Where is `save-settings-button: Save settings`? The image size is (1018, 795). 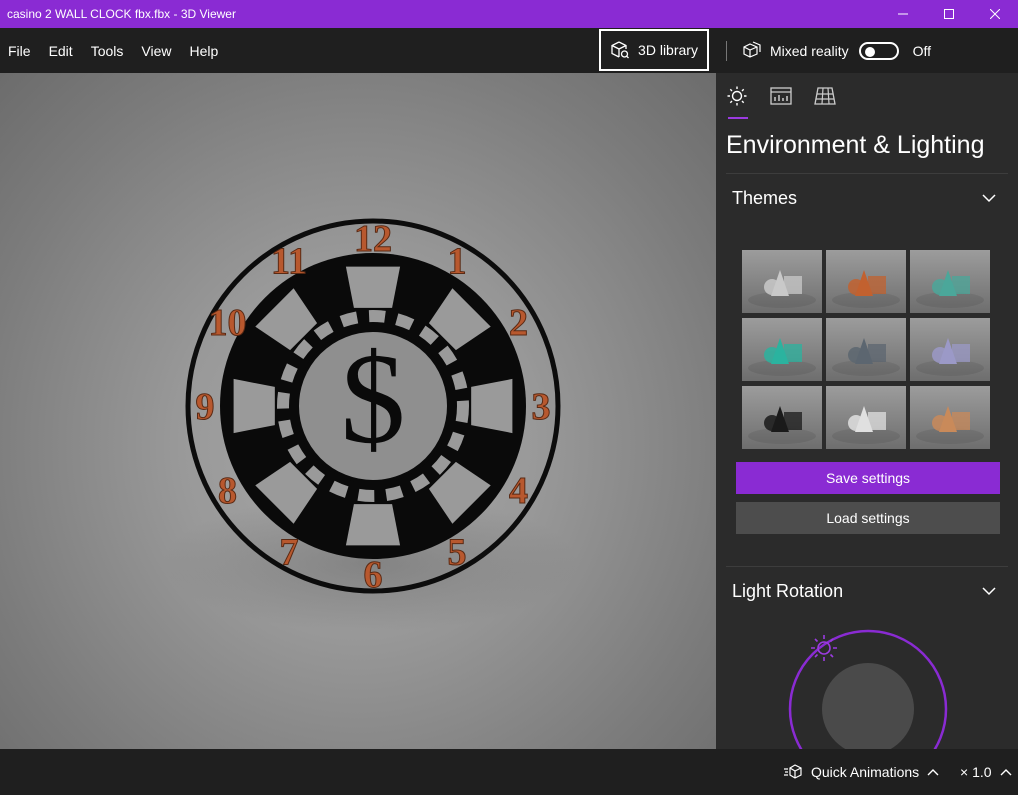 save-settings-button: Save settings is located at coordinates (868, 478).